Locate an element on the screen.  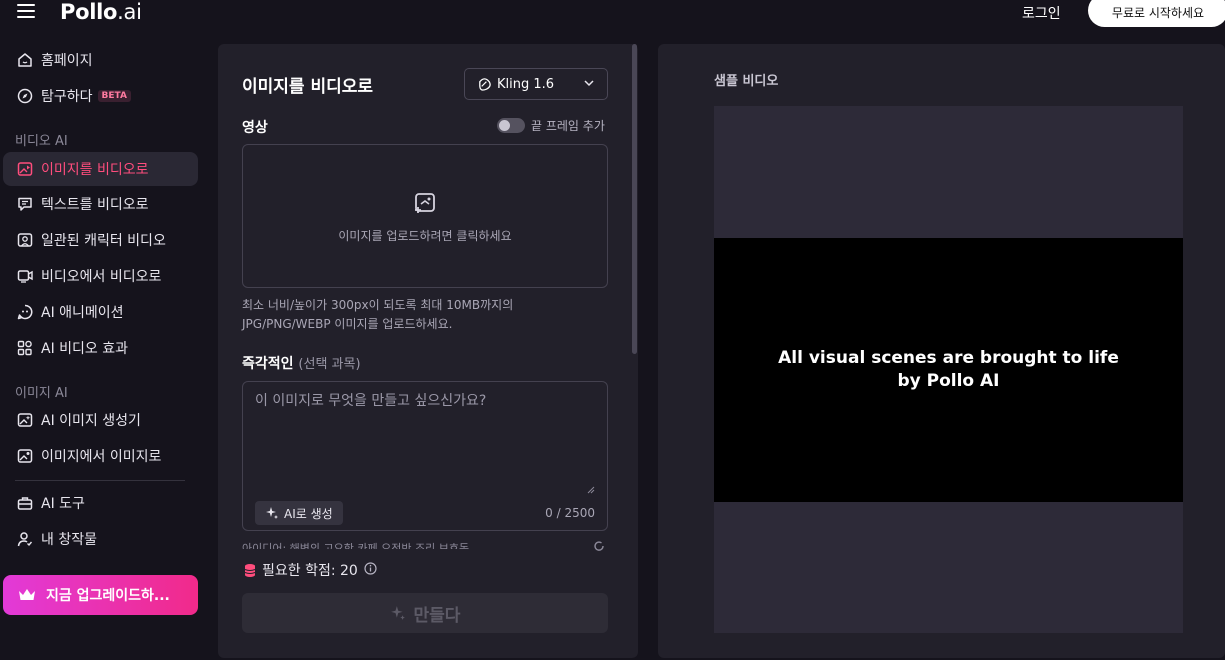
image-upload-area: 이미지를 업로드하려면 클릭하세요 is located at coordinates (425, 216).